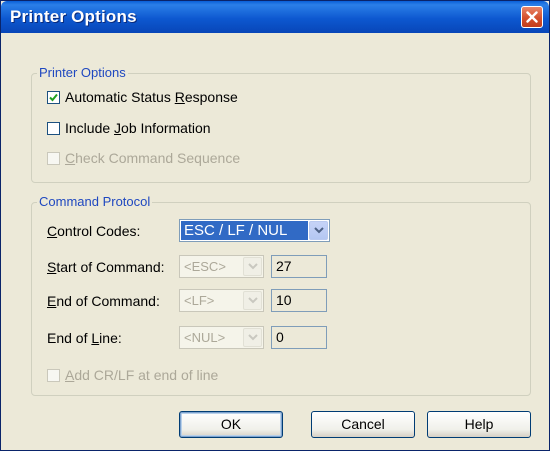 Image resolution: width=550 pixels, height=451 pixels. I want to click on control-codes-label: Control Codes:, so click(94, 231).